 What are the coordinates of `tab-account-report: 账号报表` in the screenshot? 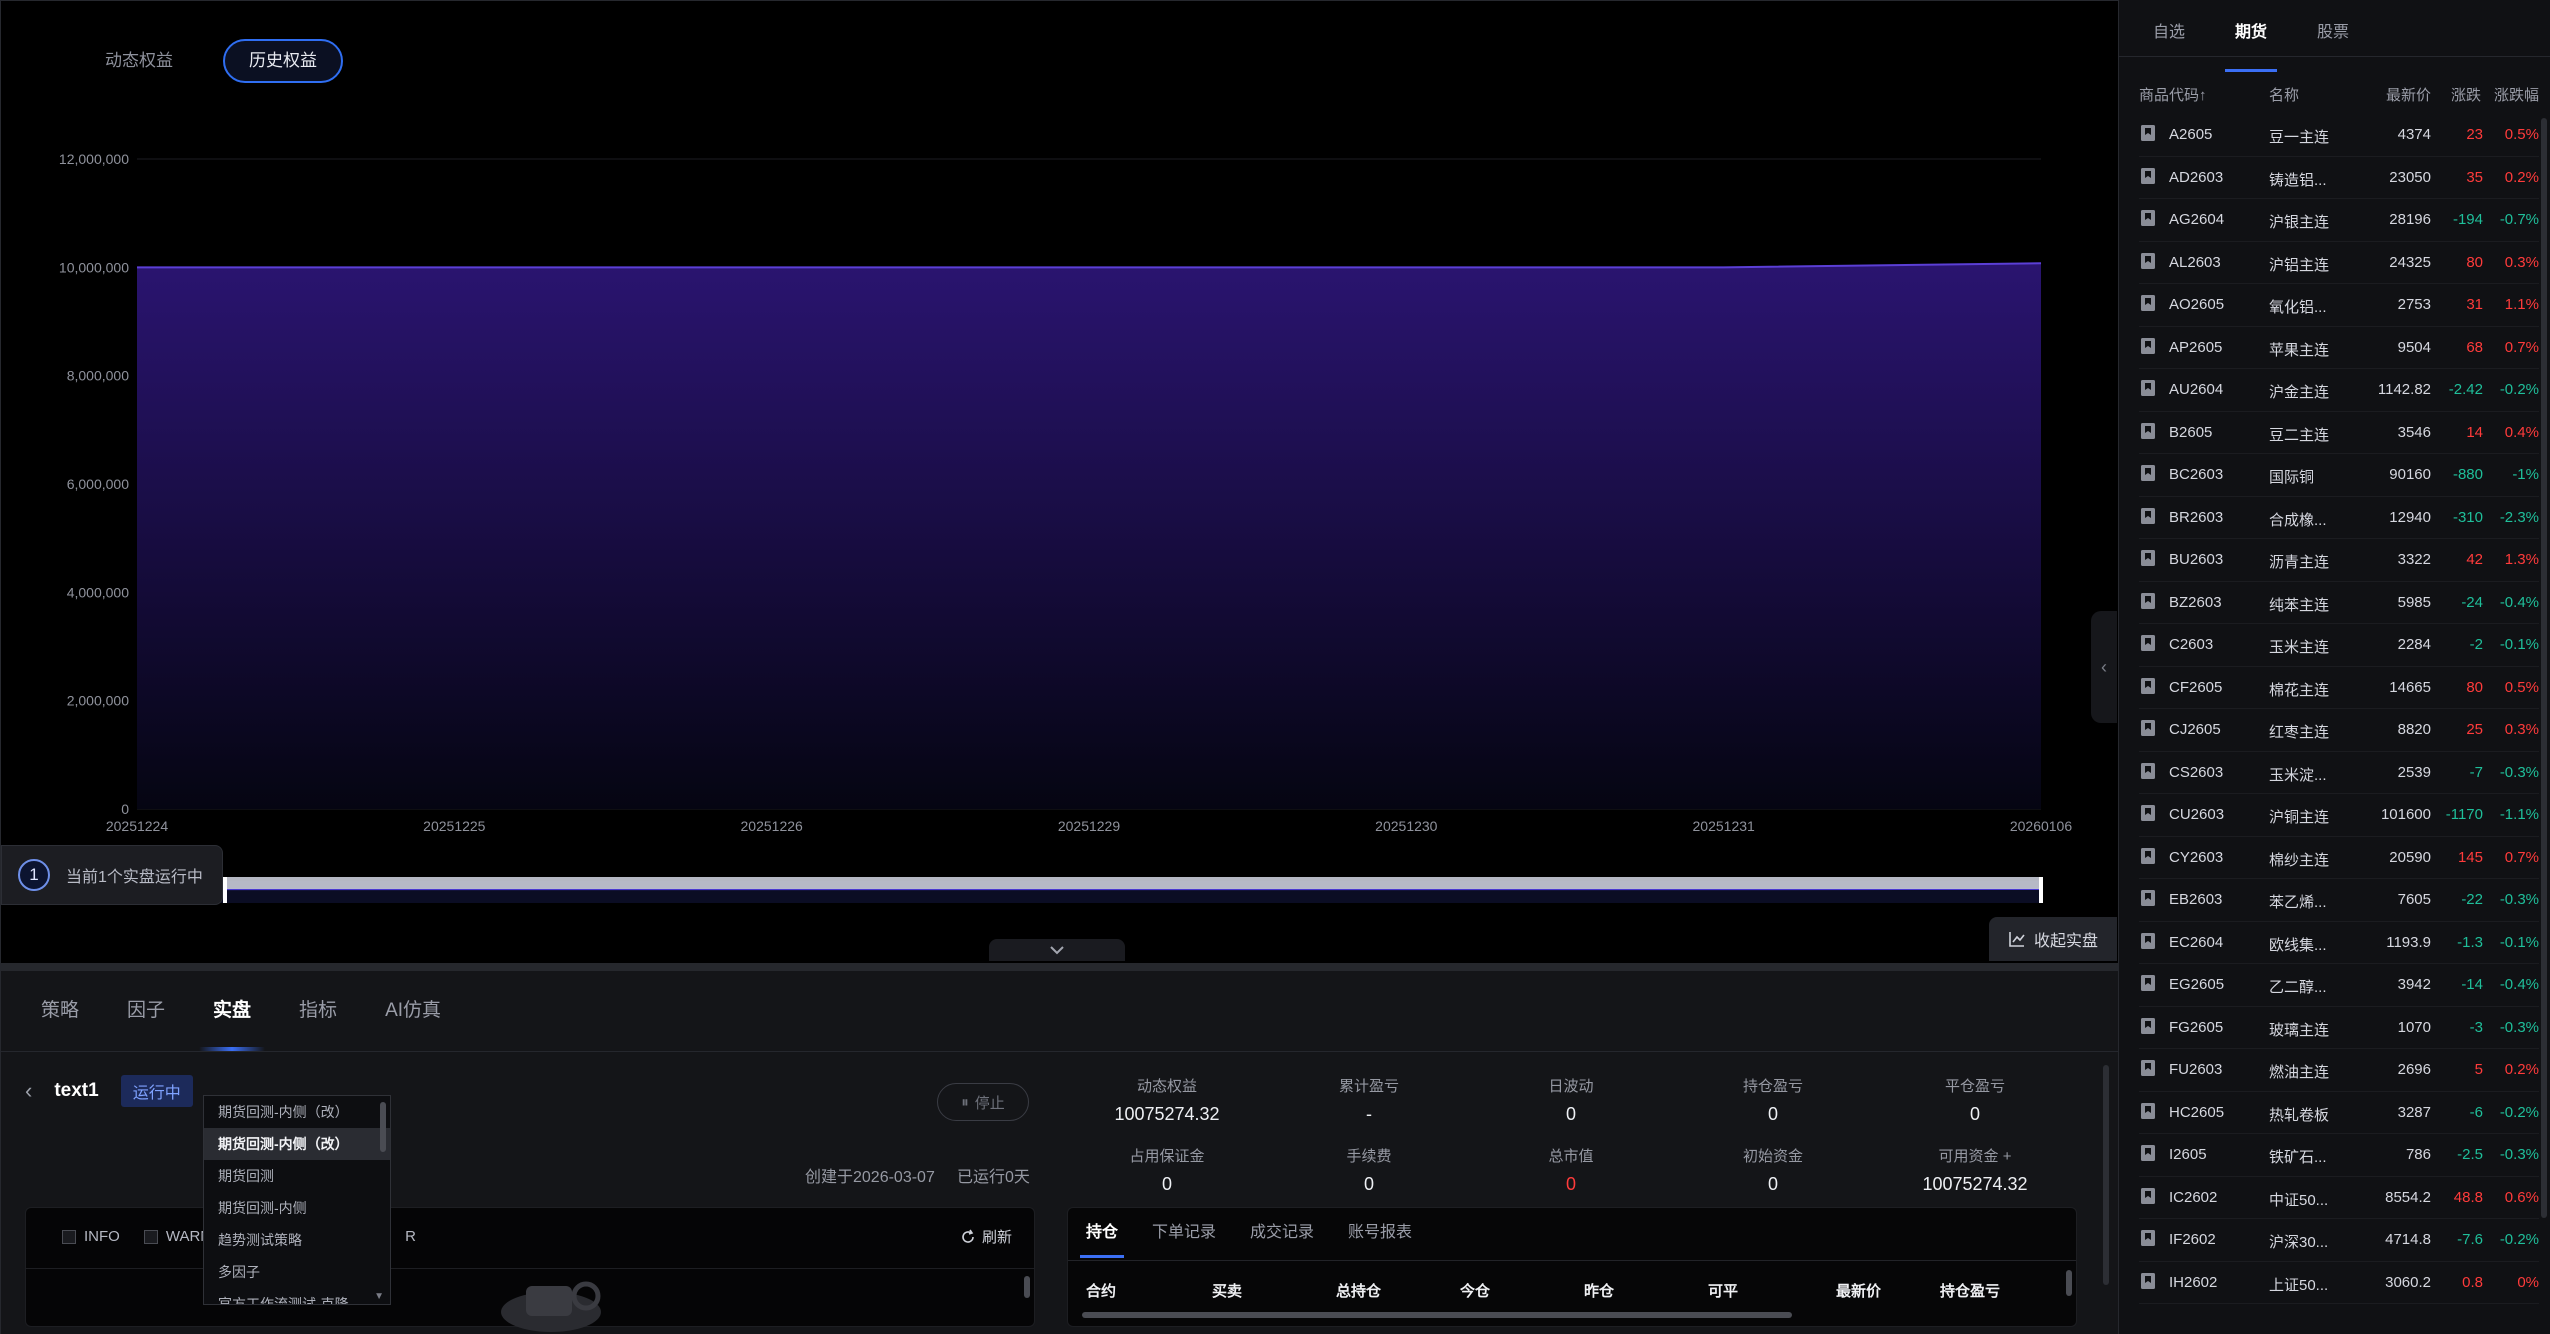 It's located at (1380, 1238).